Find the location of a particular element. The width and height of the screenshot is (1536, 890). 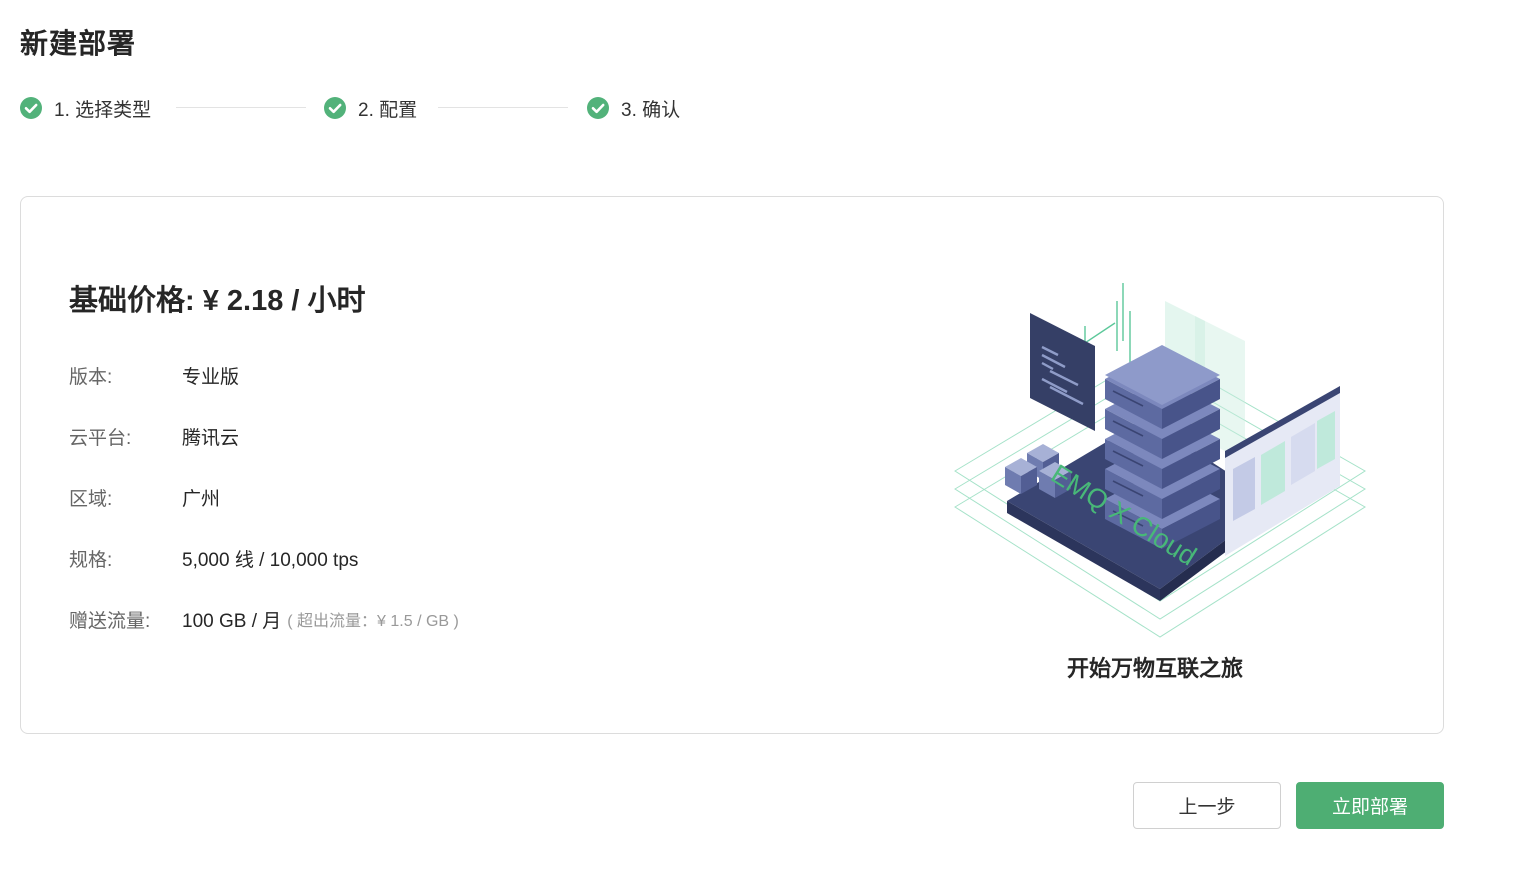

step-confirm: 3. 确认 is located at coordinates (633, 108).